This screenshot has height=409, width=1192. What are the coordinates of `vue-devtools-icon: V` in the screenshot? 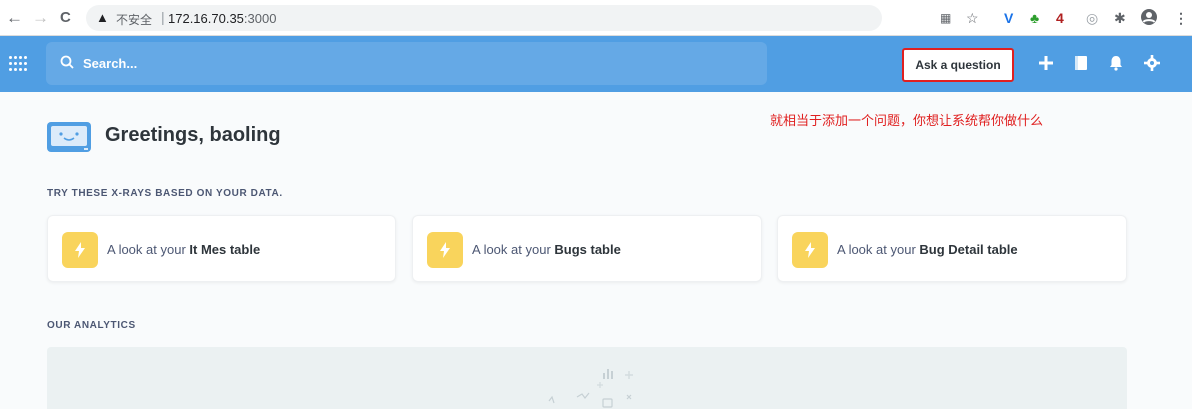 It's located at (1008, 18).